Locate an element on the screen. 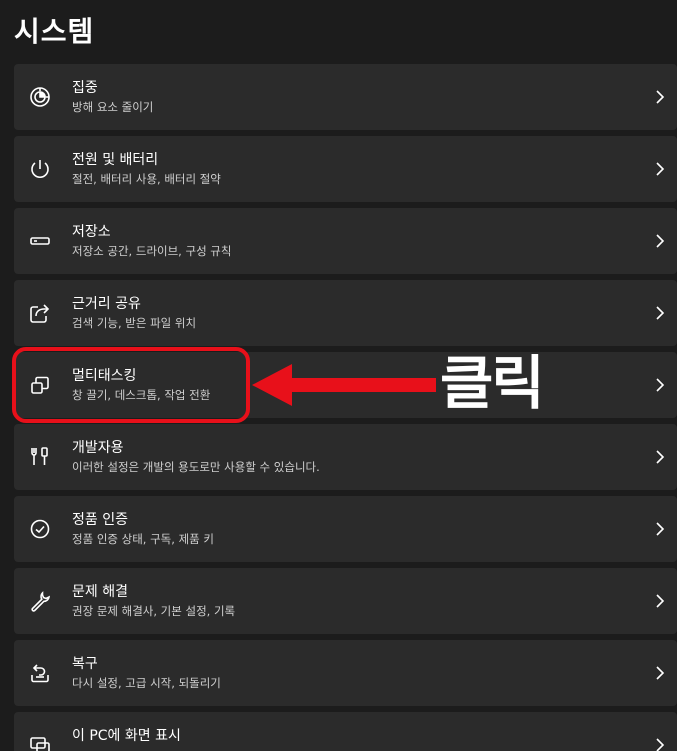 This screenshot has width=677, height=751. developer-icon is located at coordinates (40, 457).